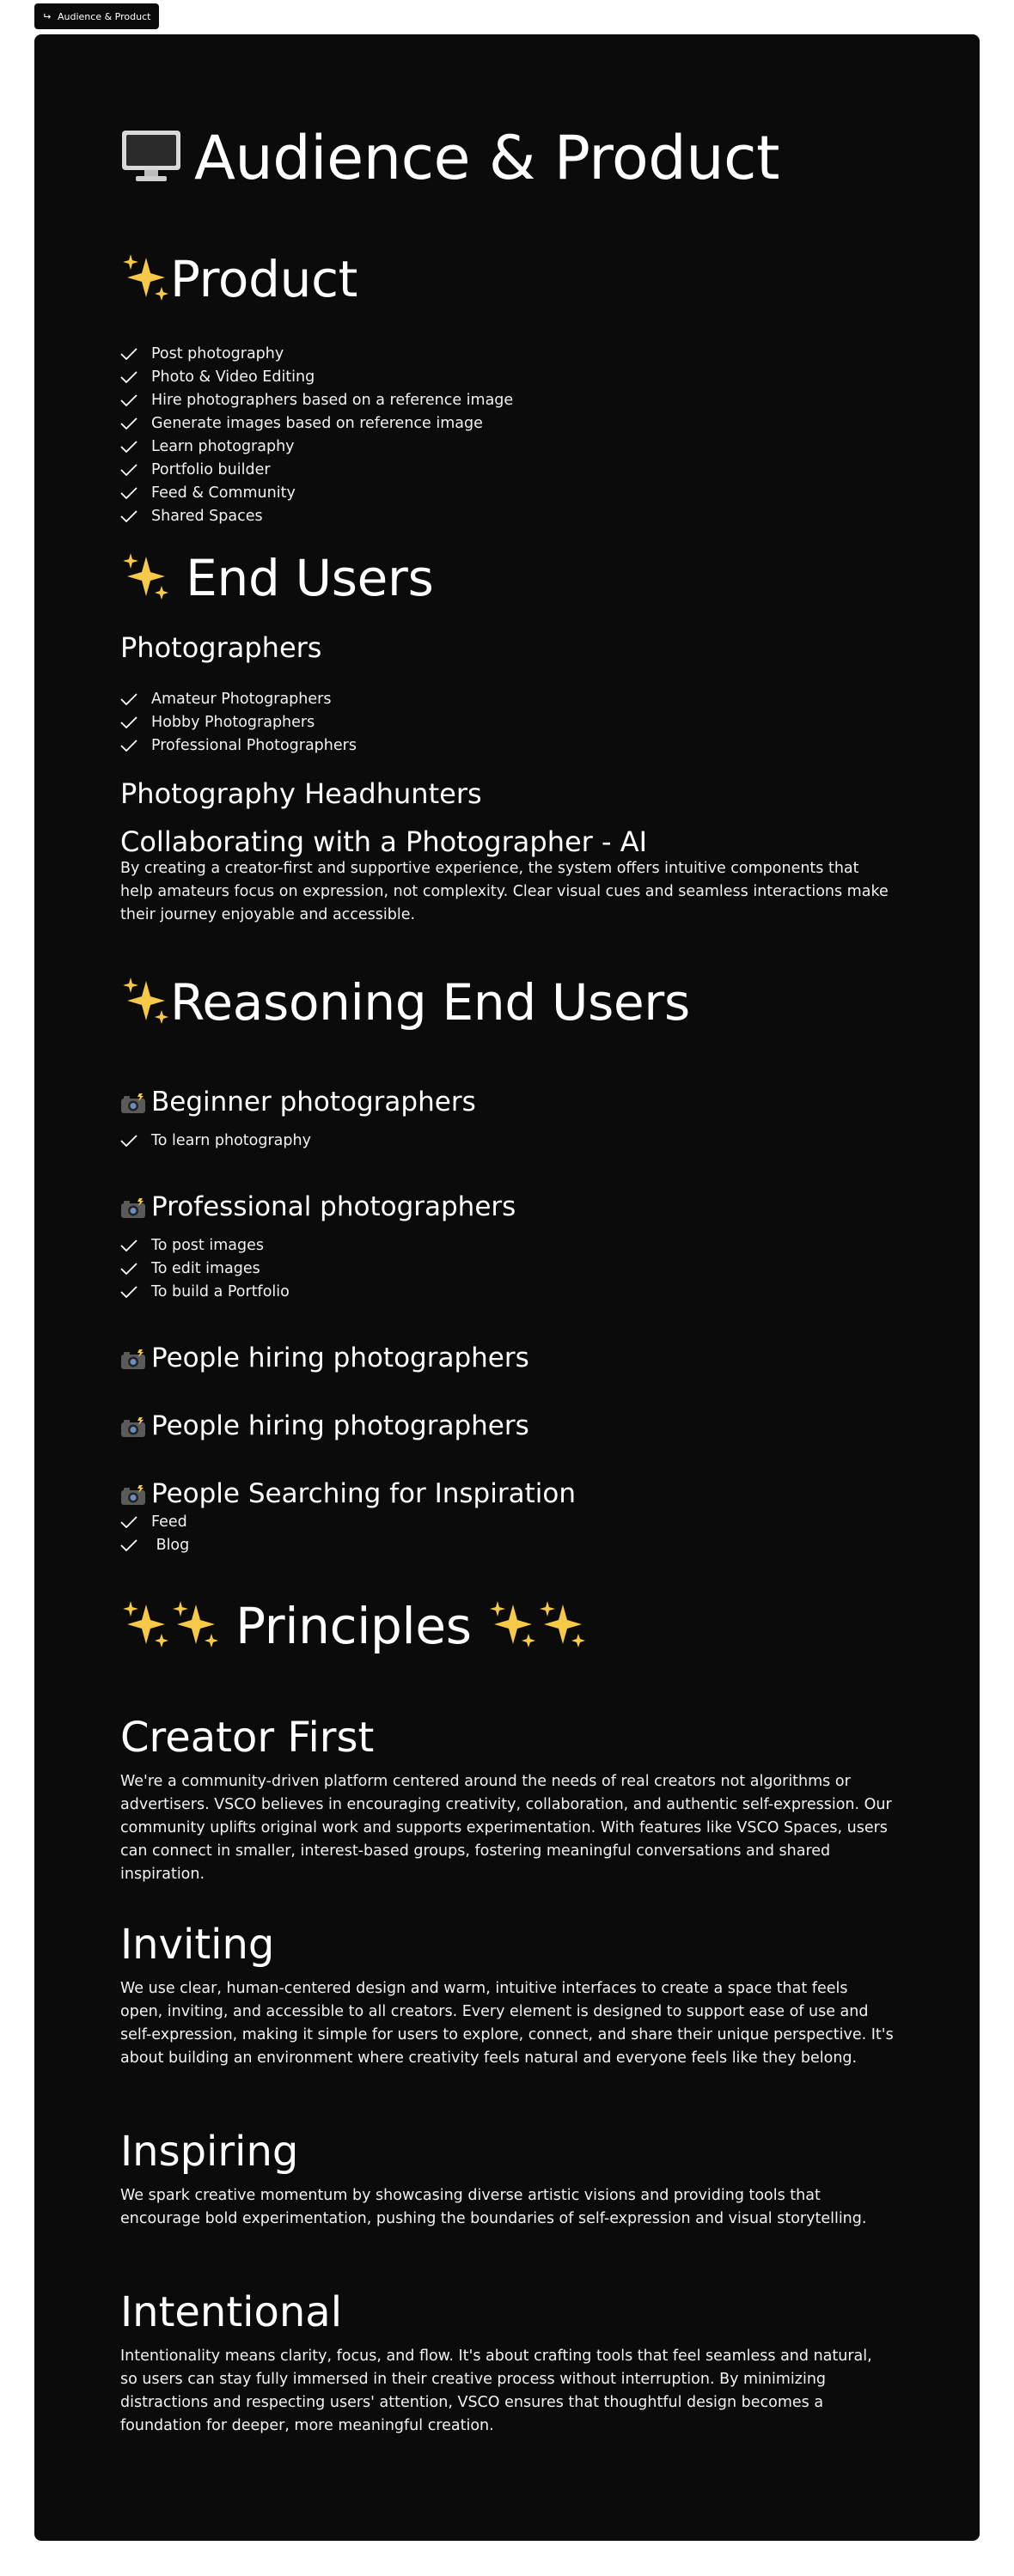 The height and width of the screenshot is (2576, 1014). Describe the element at coordinates (154, 1521) in the screenshot. I see `list-item: Feed` at that location.